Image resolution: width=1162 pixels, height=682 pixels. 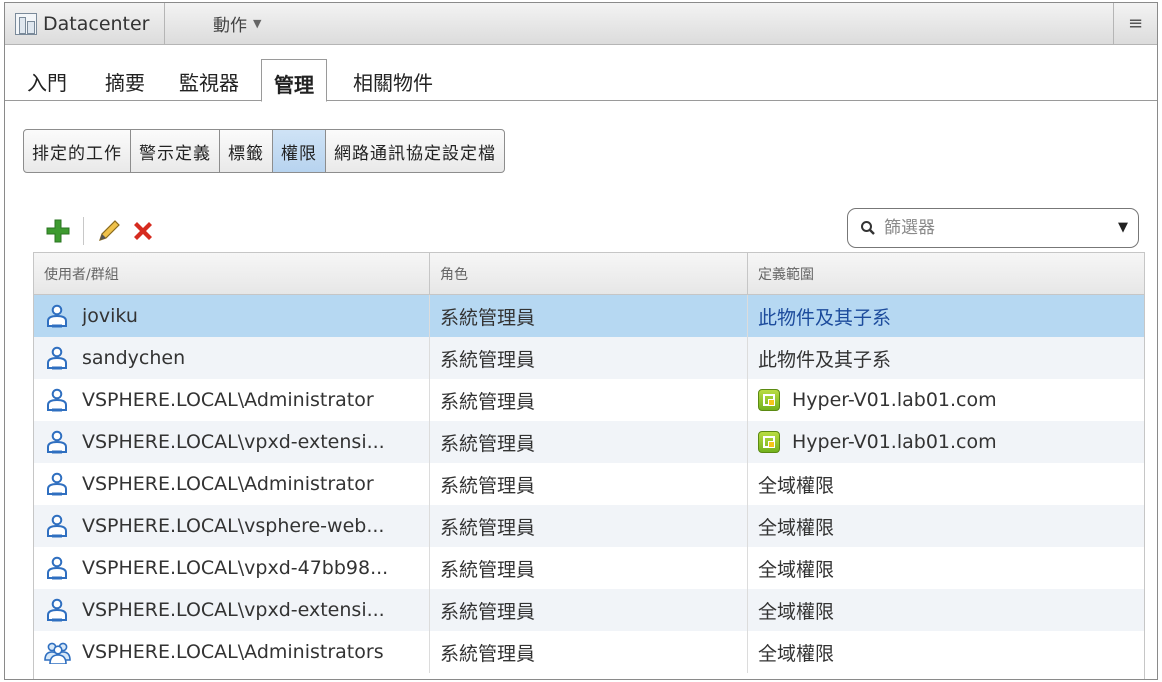 What do you see at coordinates (232, 273) in the screenshot?
I see `column-header-user-group: 使用者/群組` at bounding box center [232, 273].